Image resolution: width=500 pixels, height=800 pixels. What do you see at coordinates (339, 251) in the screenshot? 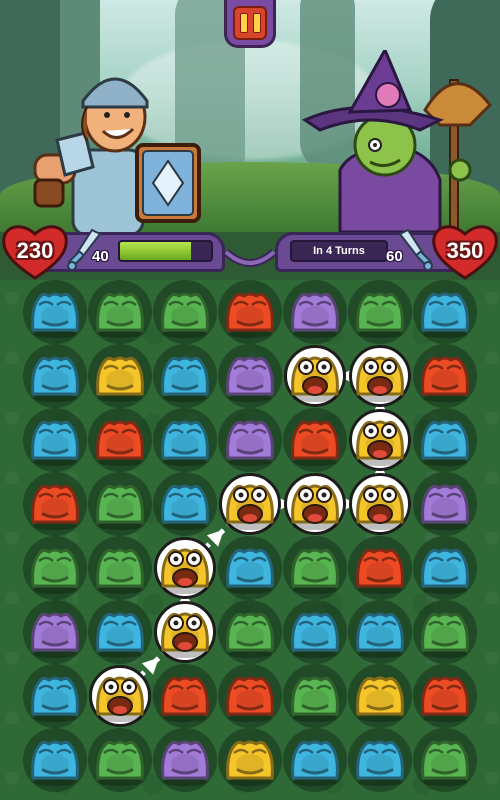
I see `enemy-turns-label: In 4 Turns` at bounding box center [339, 251].